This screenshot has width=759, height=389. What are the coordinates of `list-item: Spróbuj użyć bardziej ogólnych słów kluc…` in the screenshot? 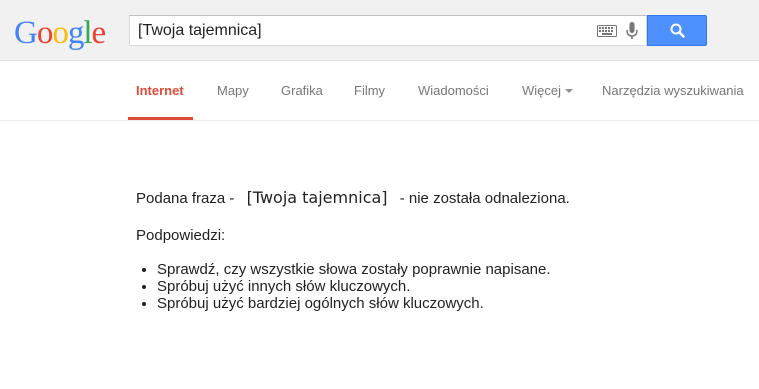 It's located at (407, 303).